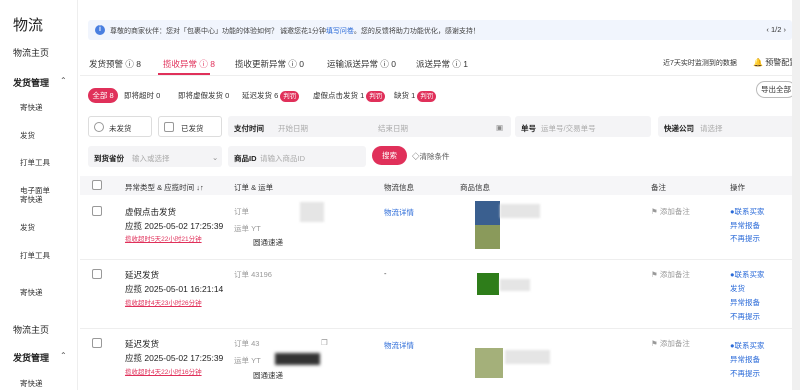 The width and height of the screenshot is (800, 390). Describe the element at coordinates (35, 162) in the screenshot. I see `sidebar-item-print-tool: 打单工具` at that location.